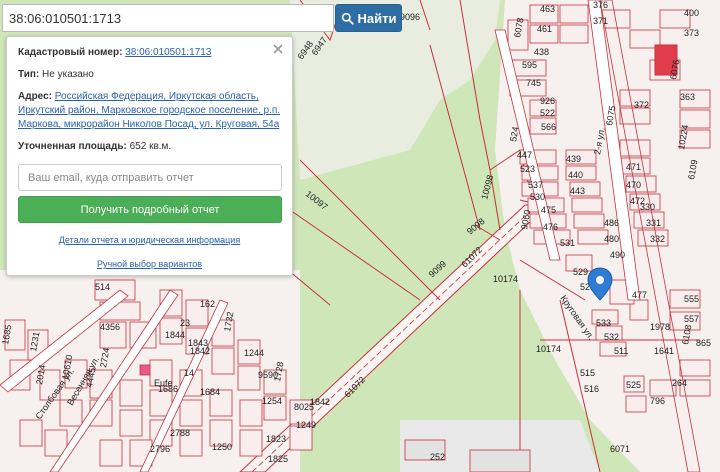 The image size is (720, 472). Describe the element at coordinates (541, 52) in the screenshot. I see `map-label: 438` at that location.